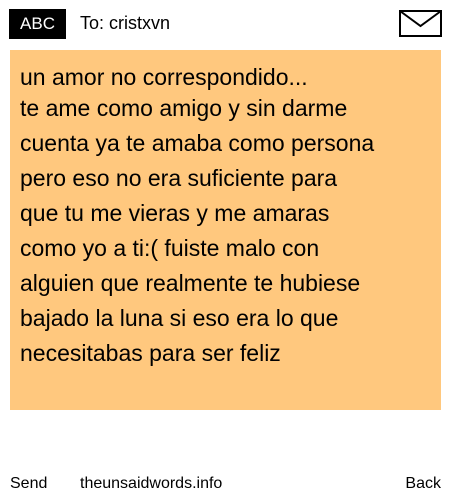 The height and width of the screenshot is (500, 450). I want to click on site-label: theunsaidwords.info, so click(151, 483).